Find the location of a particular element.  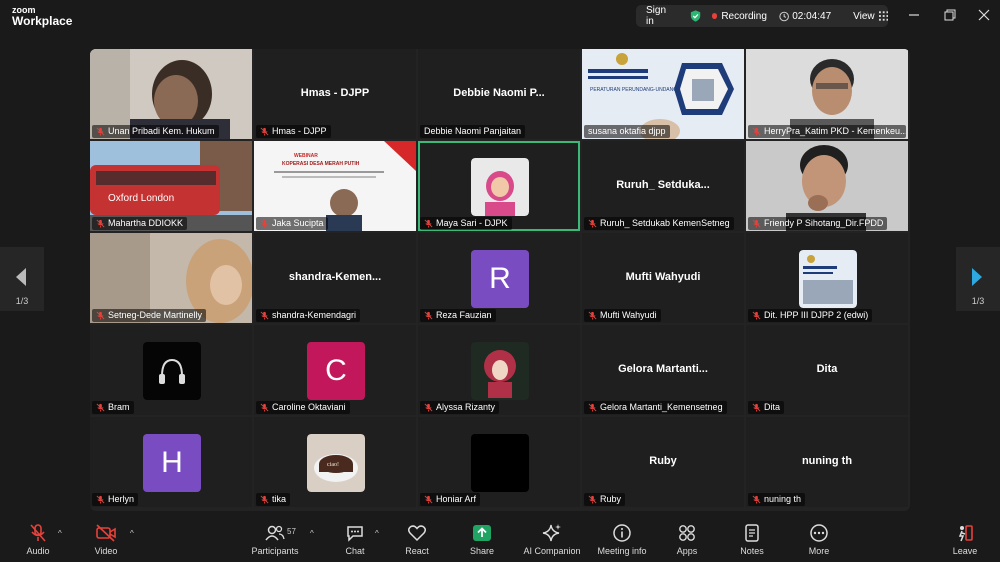

participants-options-caret: ^ is located at coordinates (312, 533).